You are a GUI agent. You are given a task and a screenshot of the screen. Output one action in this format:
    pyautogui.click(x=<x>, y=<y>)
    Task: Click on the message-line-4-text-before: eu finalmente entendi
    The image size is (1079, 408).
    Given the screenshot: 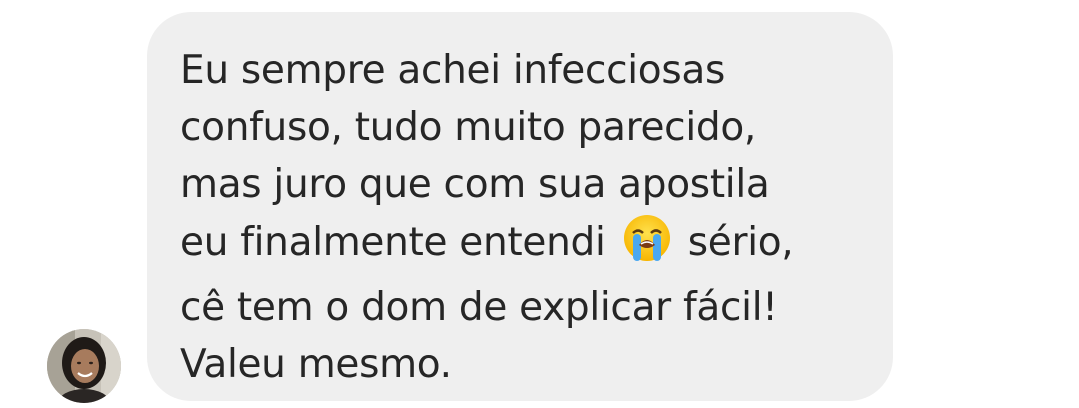 What is the action you would take?
    pyautogui.click(x=393, y=242)
    